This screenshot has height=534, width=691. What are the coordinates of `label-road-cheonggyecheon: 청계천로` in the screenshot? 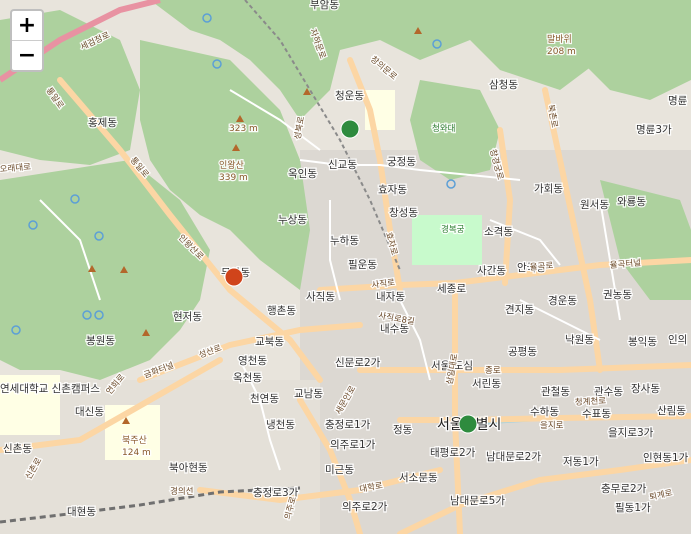 It's located at (591, 401).